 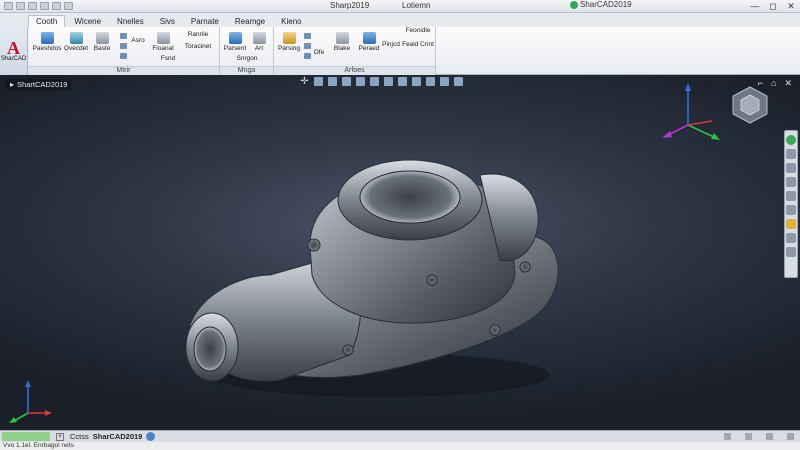 I want to click on tab-home: Cooth, so click(x=47, y=21).